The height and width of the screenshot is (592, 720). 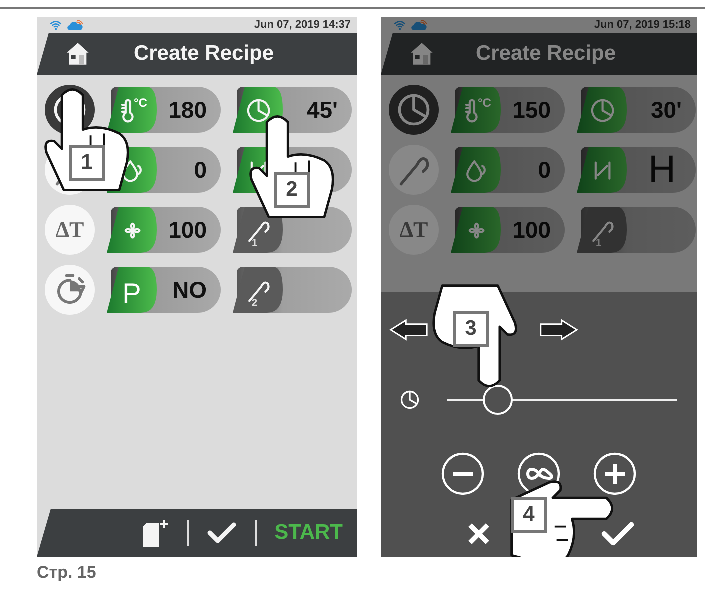 I want to click on right-arrow-icon, so click(x=559, y=330).